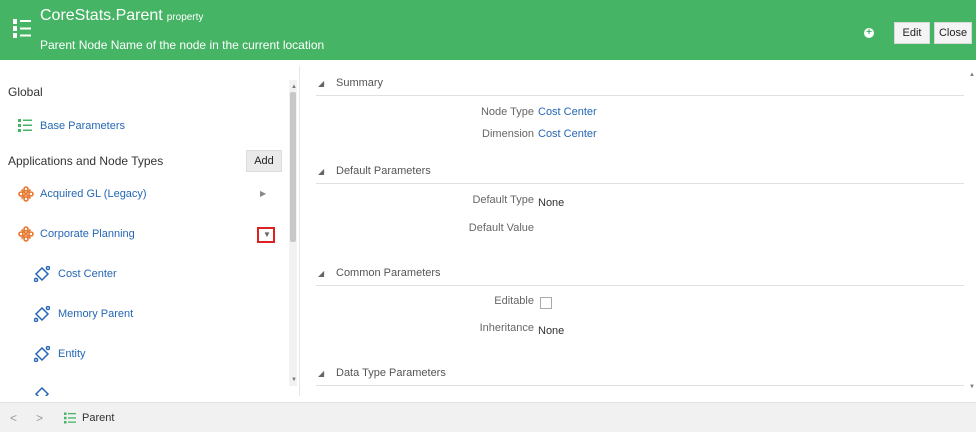 The height and width of the screenshot is (432, 976). Describe the element at coordinates (72, 354) in the screenshot. I see `node-type-label: Entity` at that location.